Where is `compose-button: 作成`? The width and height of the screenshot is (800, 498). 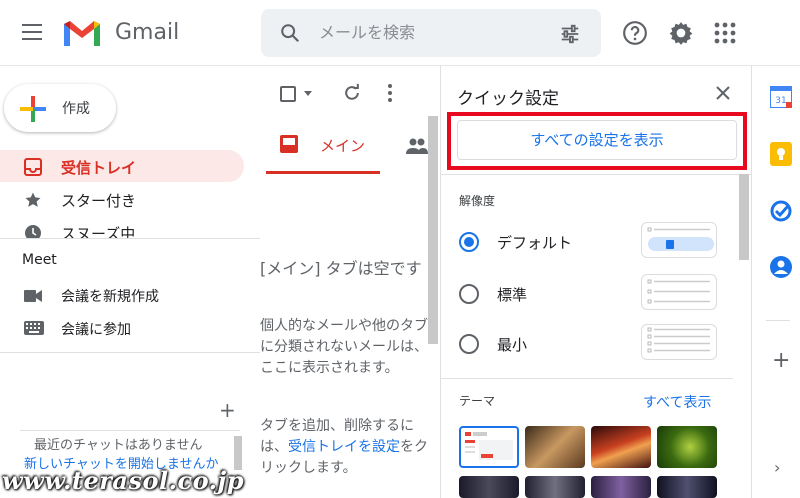
compose-button: 作成 is located at coordinates (60, 108).